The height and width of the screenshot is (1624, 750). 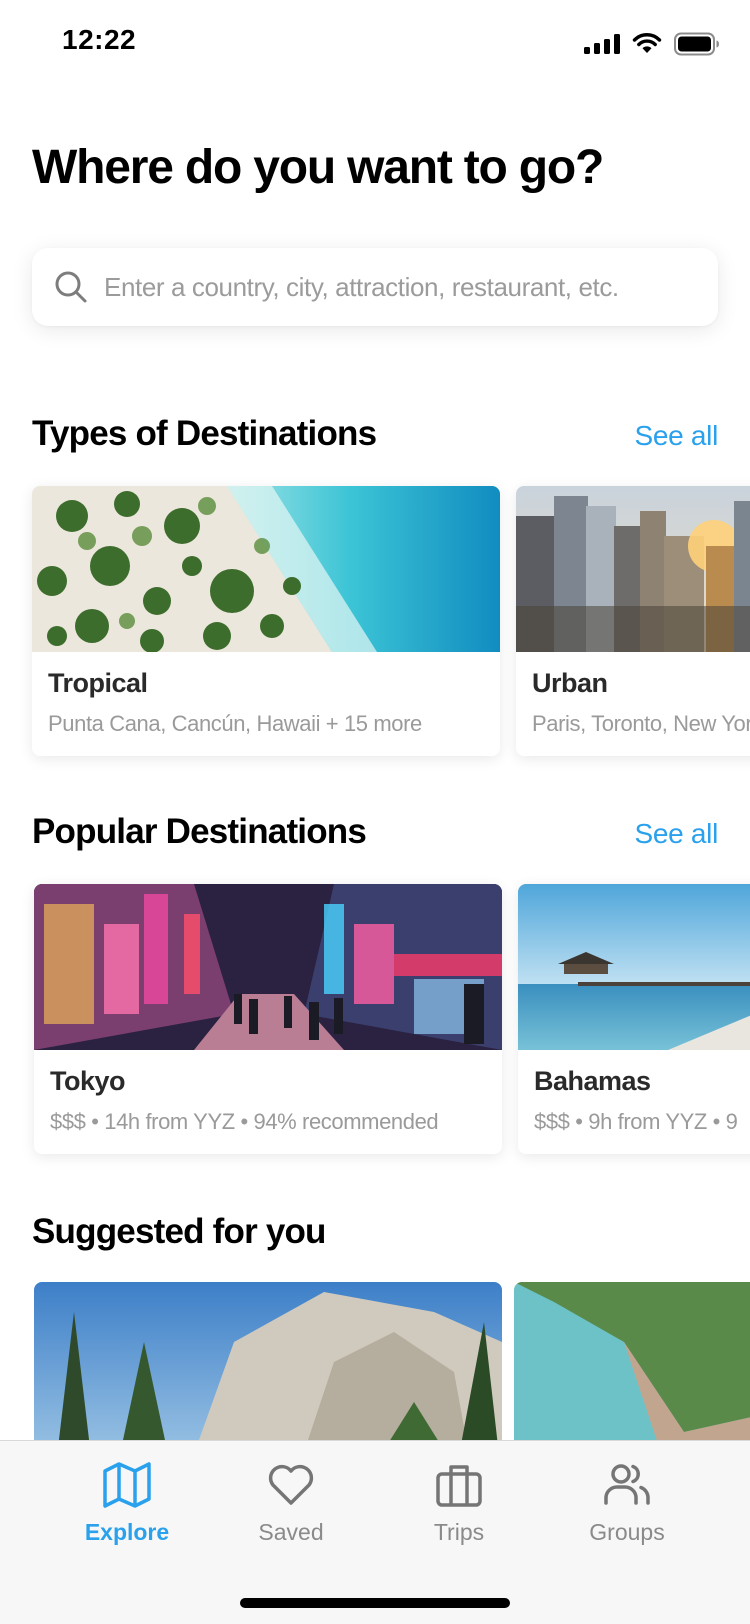 I want to click on see-all-types-link: See all, so click(x=676, y=436).